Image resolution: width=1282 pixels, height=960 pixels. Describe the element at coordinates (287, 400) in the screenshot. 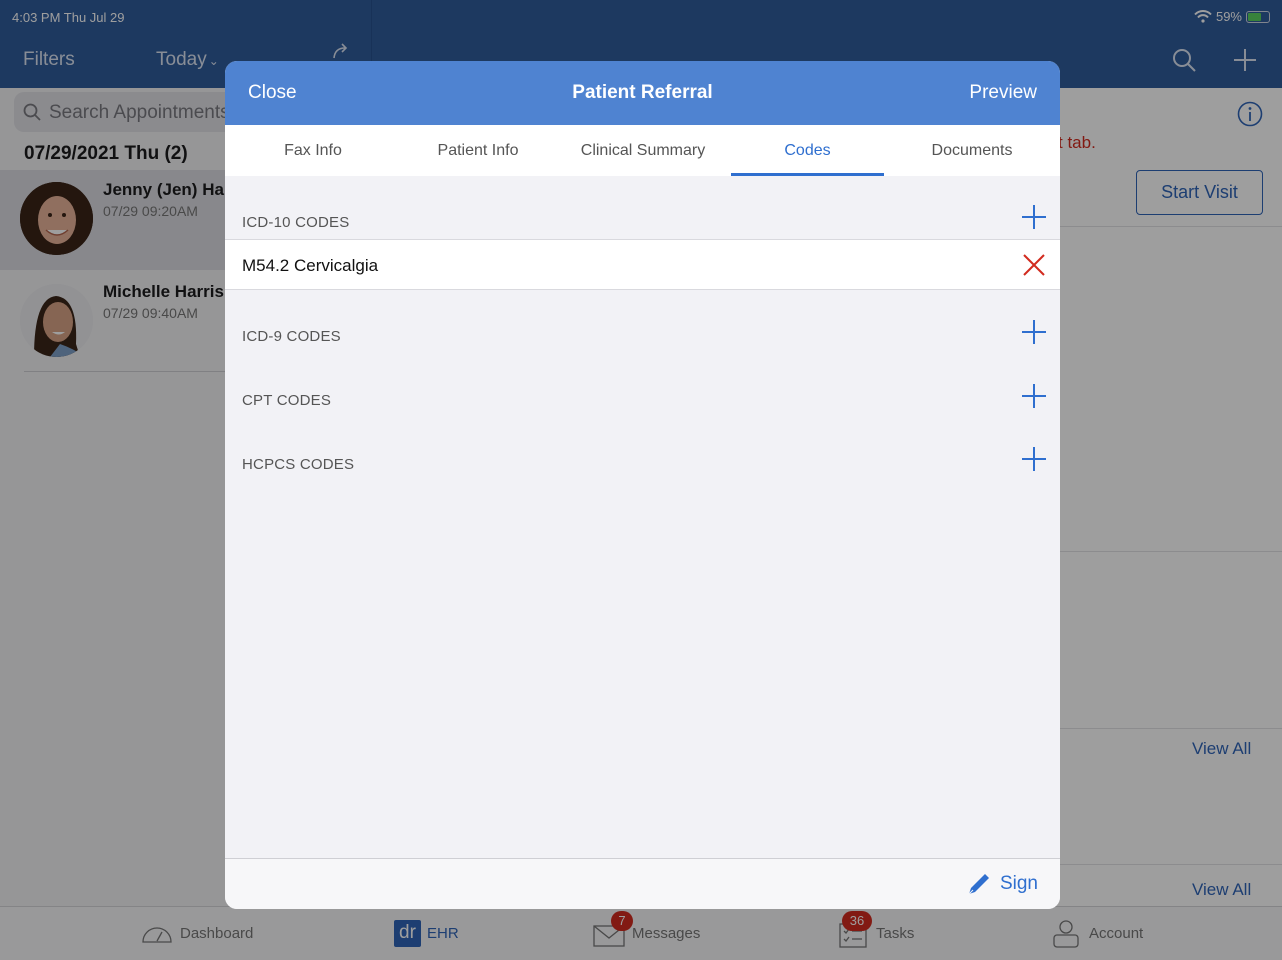

I see `cpt-section-label: CPT CODES` at that location.